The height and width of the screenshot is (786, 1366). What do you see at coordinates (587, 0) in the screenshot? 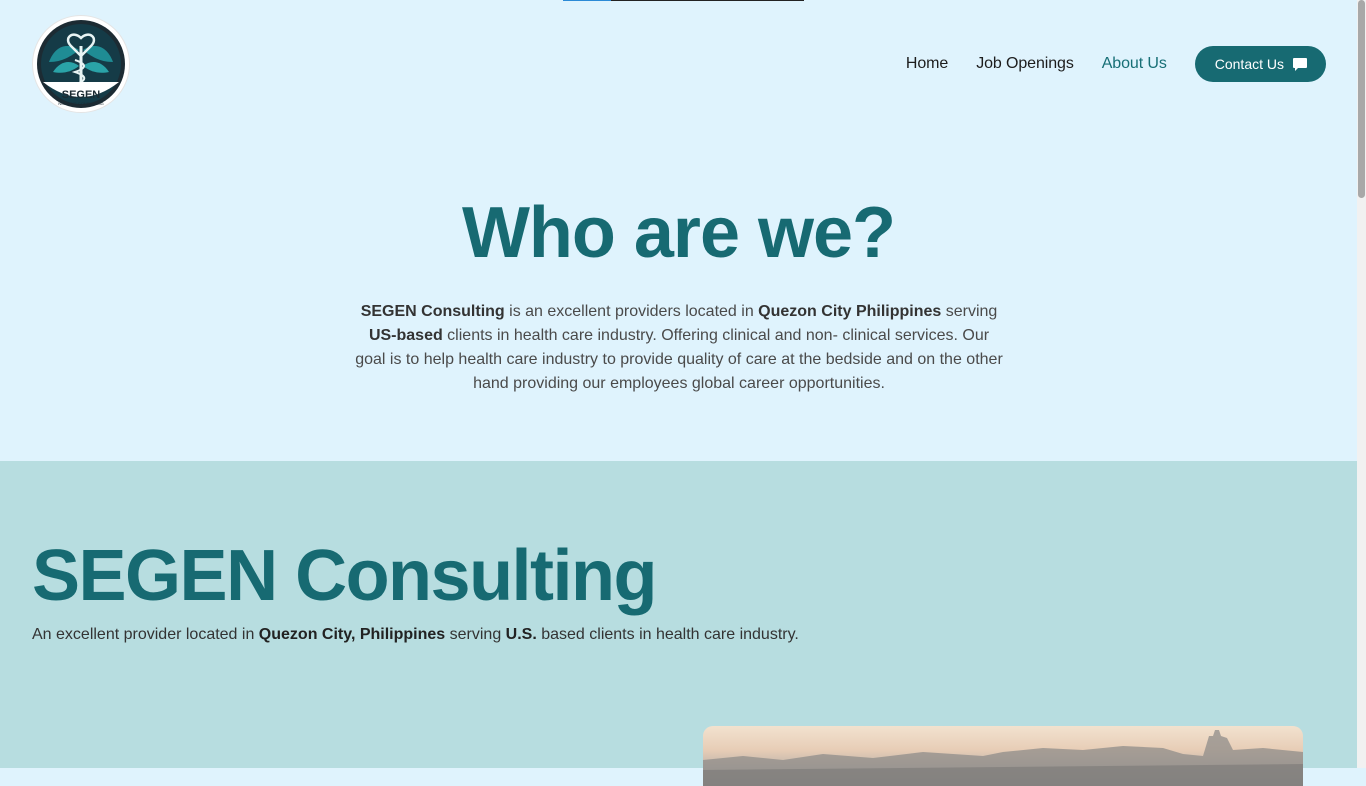
I see `reading-progress-fill` at bounding box center [587, 0].